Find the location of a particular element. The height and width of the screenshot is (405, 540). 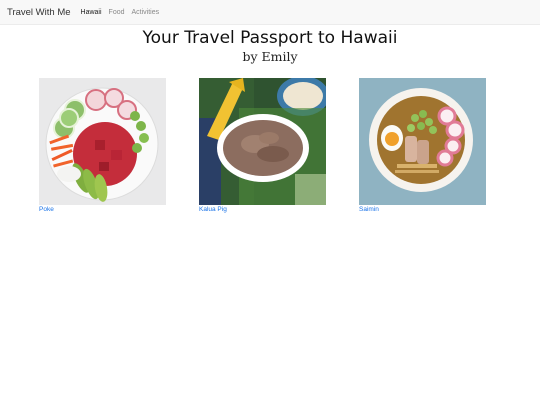

gallery-card-poke: Poke is located at coordinates (102, 145).